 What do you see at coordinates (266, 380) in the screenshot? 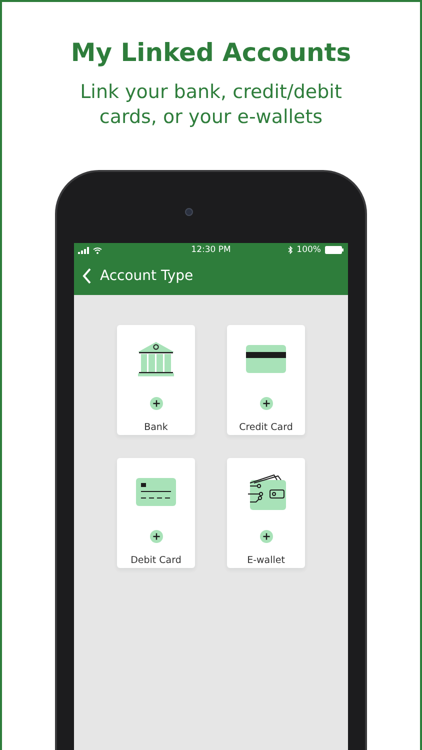
I see `account-type-card: Credit Card` at bounding box center [266, 380].